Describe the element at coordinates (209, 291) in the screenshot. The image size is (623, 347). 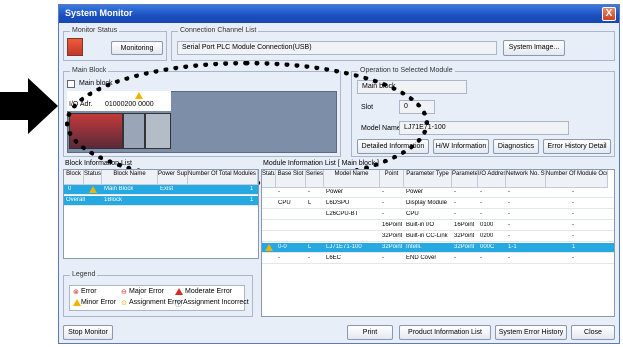
I see `legend-moderate-error: Moderate Error` at that location.